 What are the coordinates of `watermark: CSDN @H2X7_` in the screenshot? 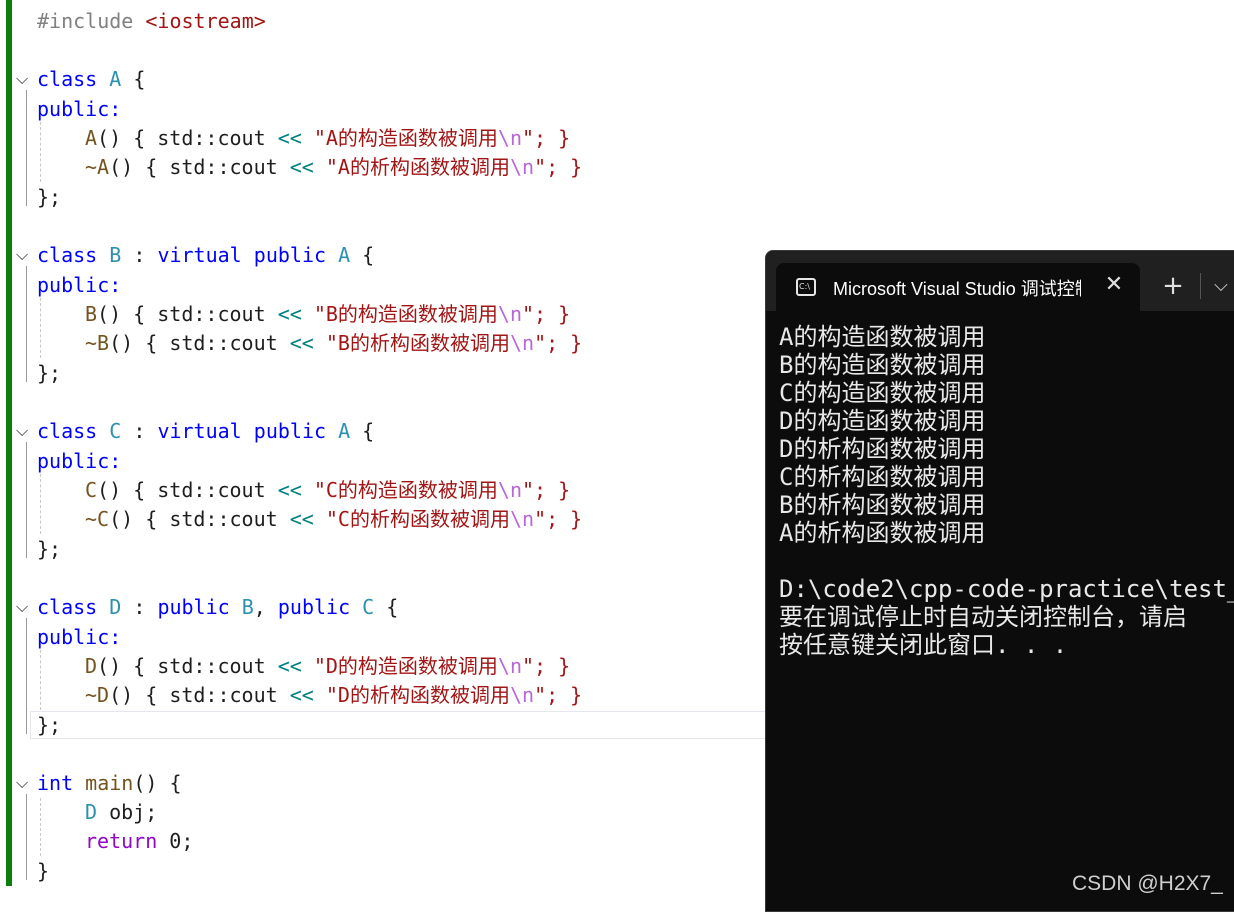 It's located at (1147, 883).